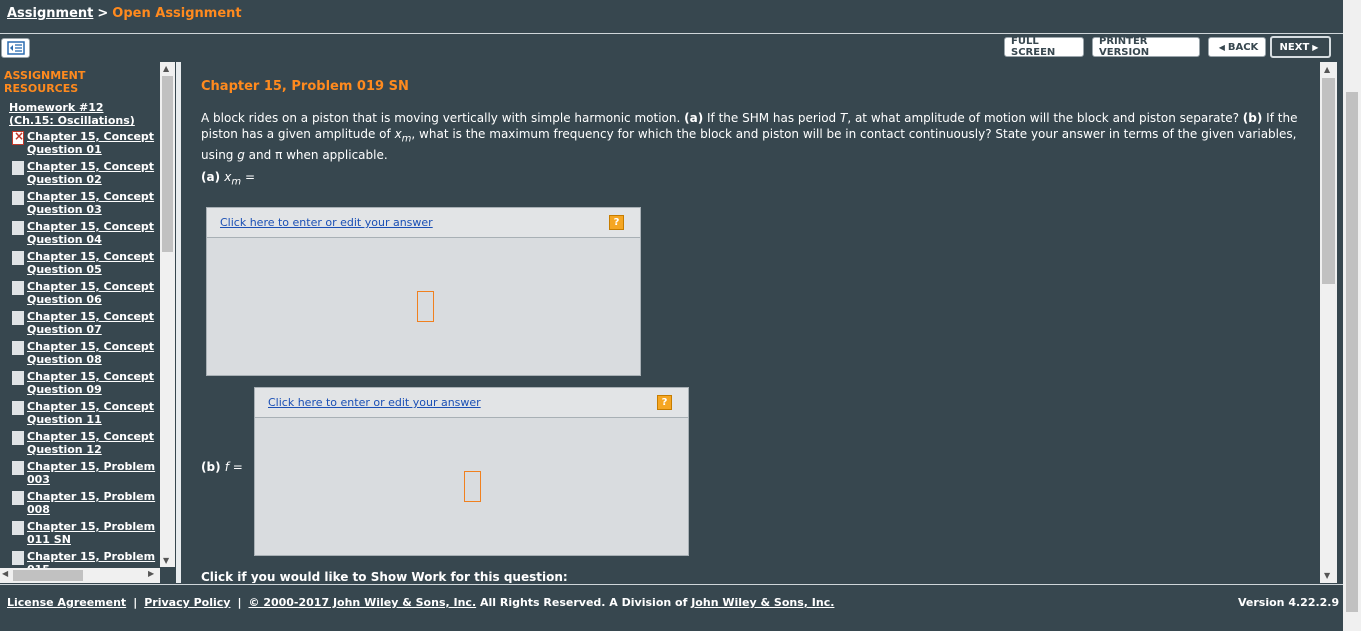  What do you see at coordinates (326, 222) in the screenshot?
I see `answer-a-edit-link: Click here to enter or edit your answer` at bounding box center [326, 222].